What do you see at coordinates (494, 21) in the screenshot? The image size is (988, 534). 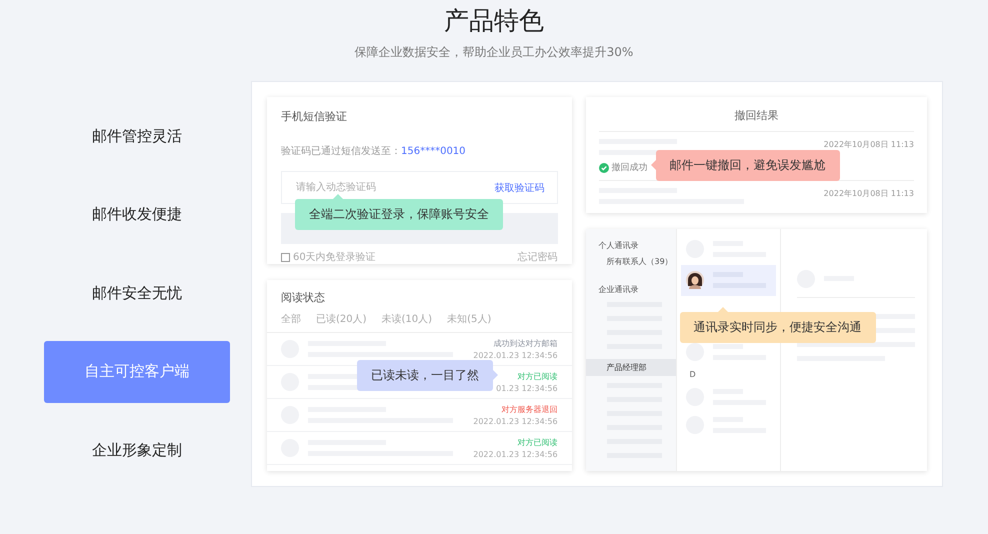 I see `section-title: 产品特色` at bounding box center [494, 21].